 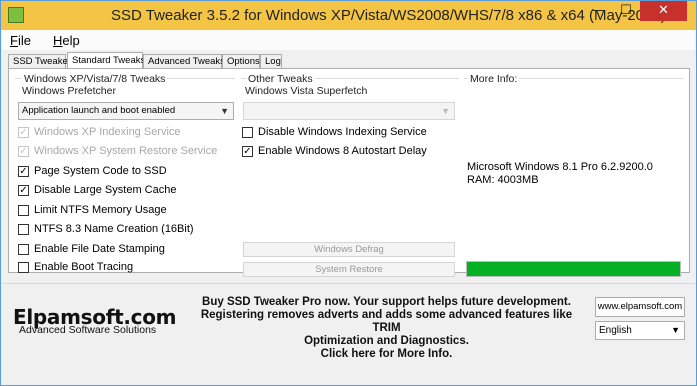 I want to click on elpamsoft-tagline: Advanced Software Solutions, so click(x=88, y=330).